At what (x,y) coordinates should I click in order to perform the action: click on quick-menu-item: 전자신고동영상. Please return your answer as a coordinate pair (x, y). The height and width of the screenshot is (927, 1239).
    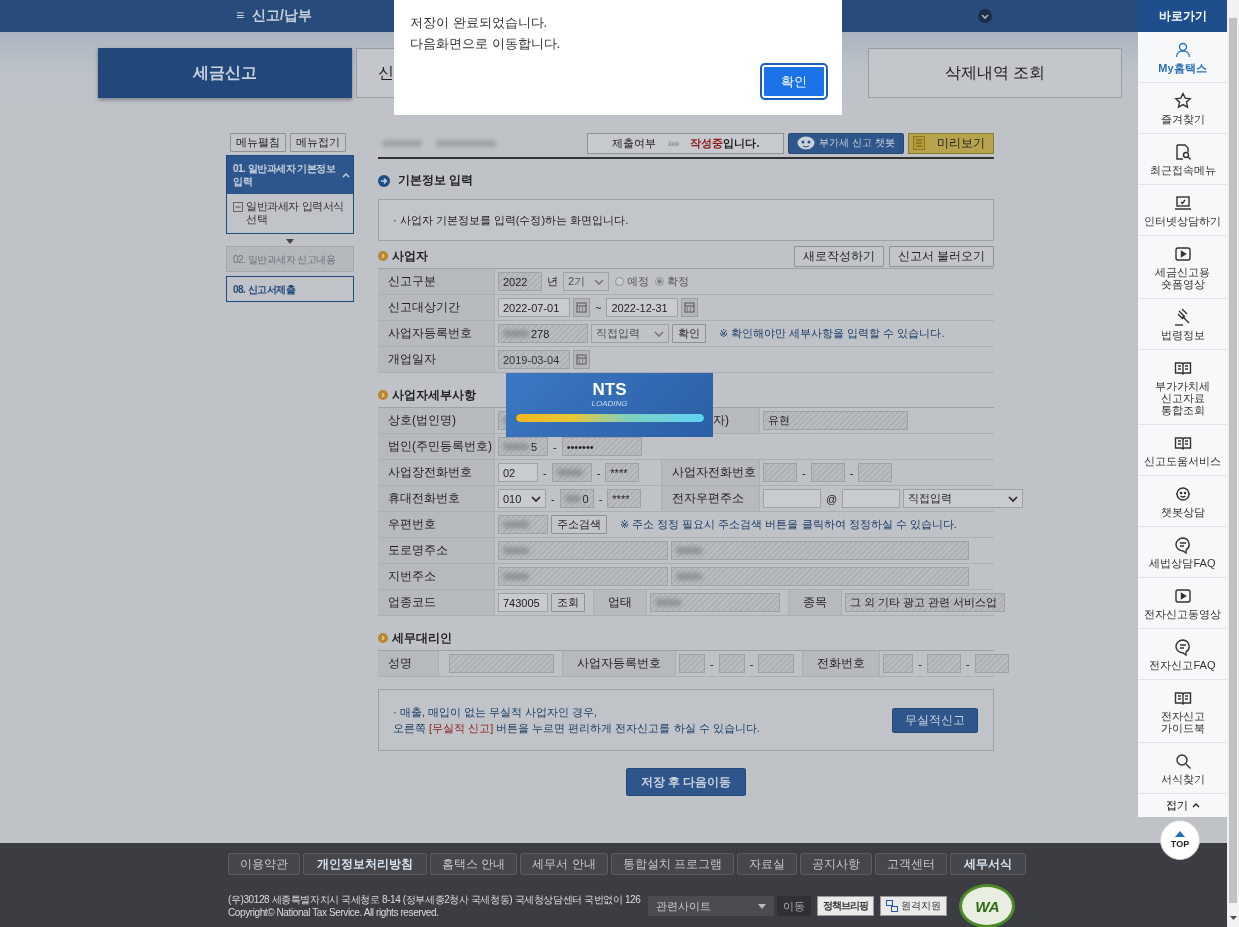
    Looking at the image, I should click on (1182, 603).